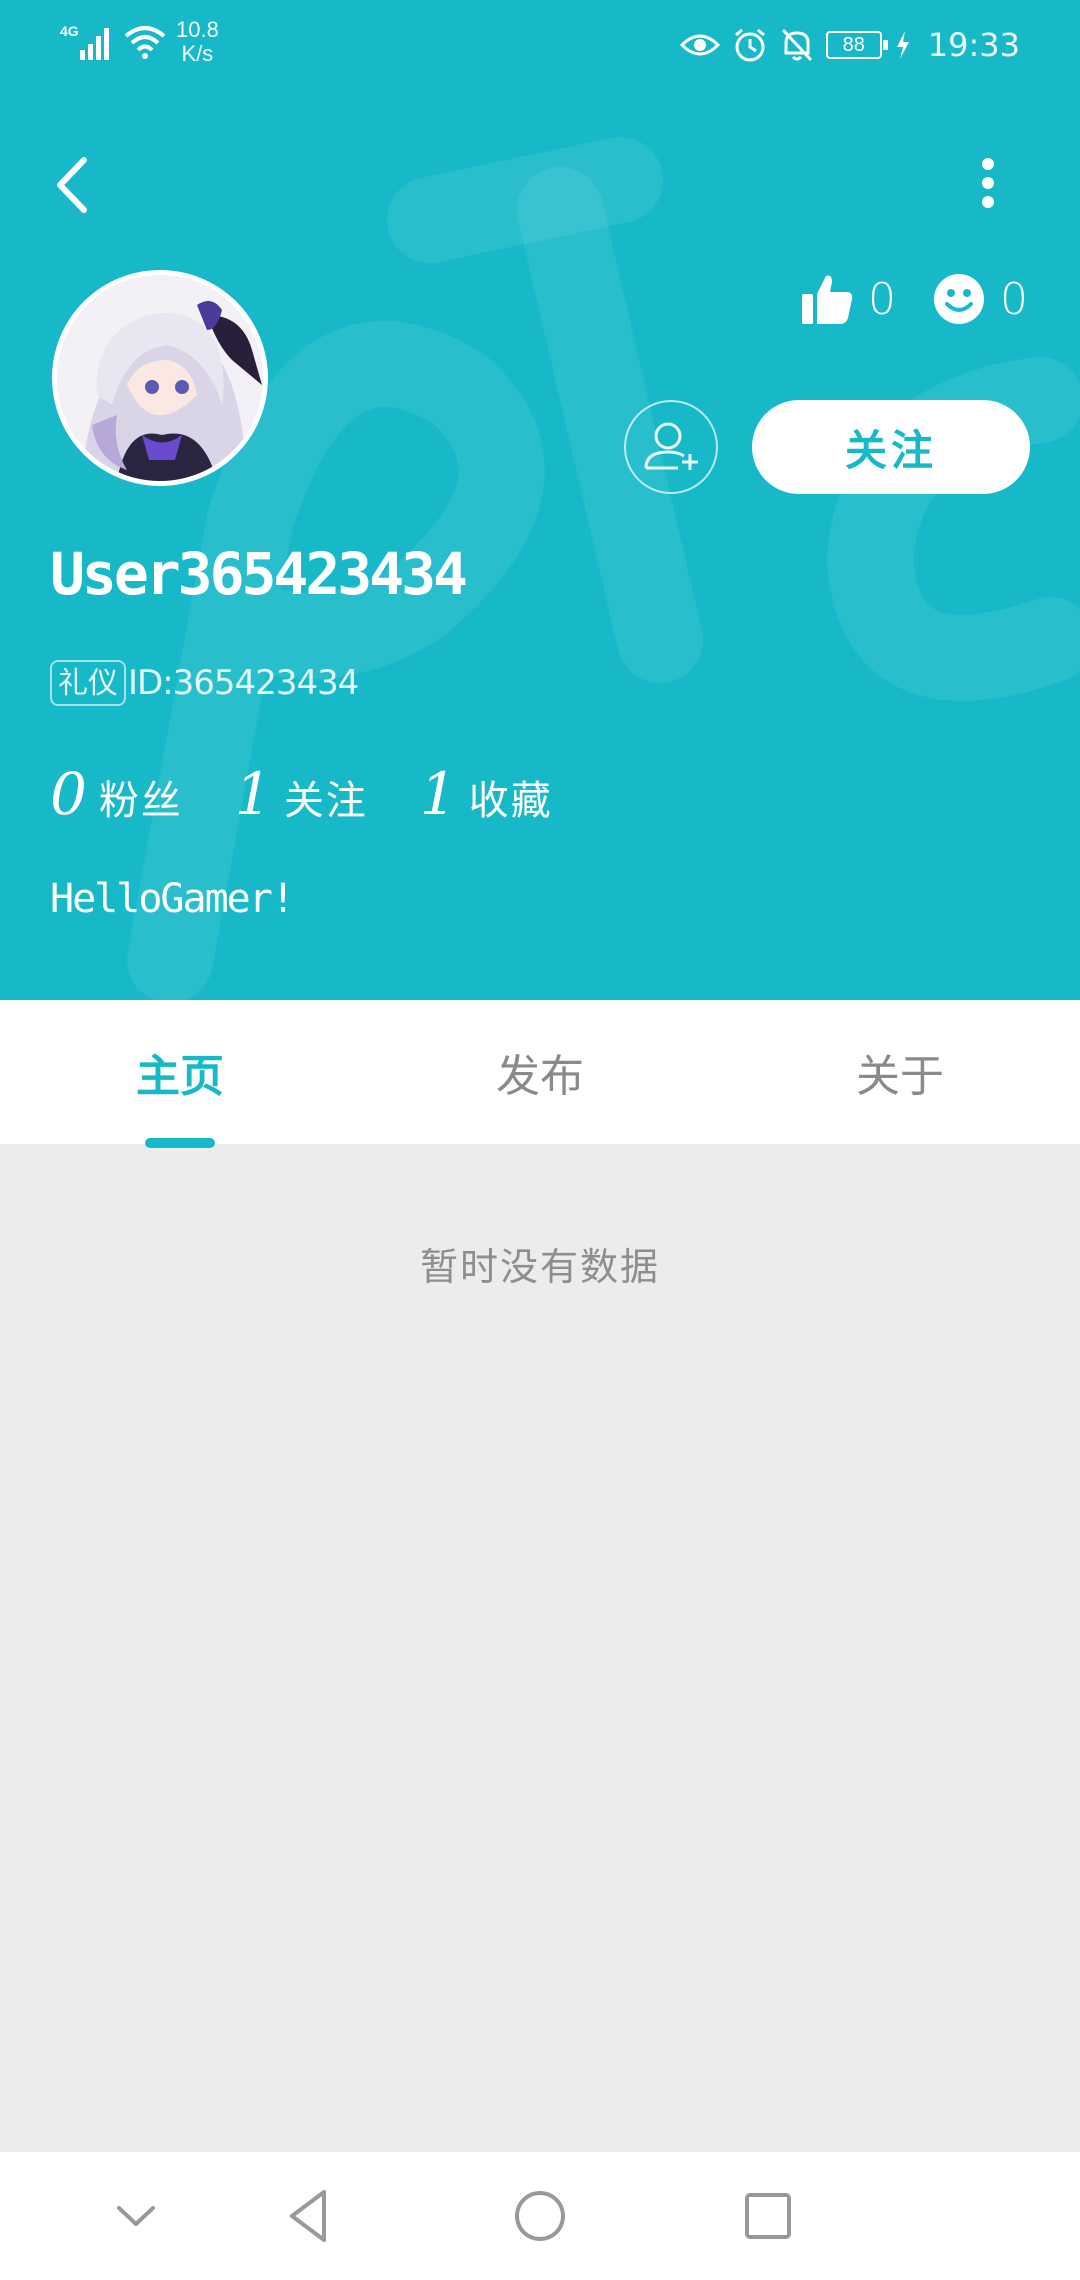 The height and width of the screenshot is (2280, 1080). I want to click on battery-icon: 88, so click(856, 45).